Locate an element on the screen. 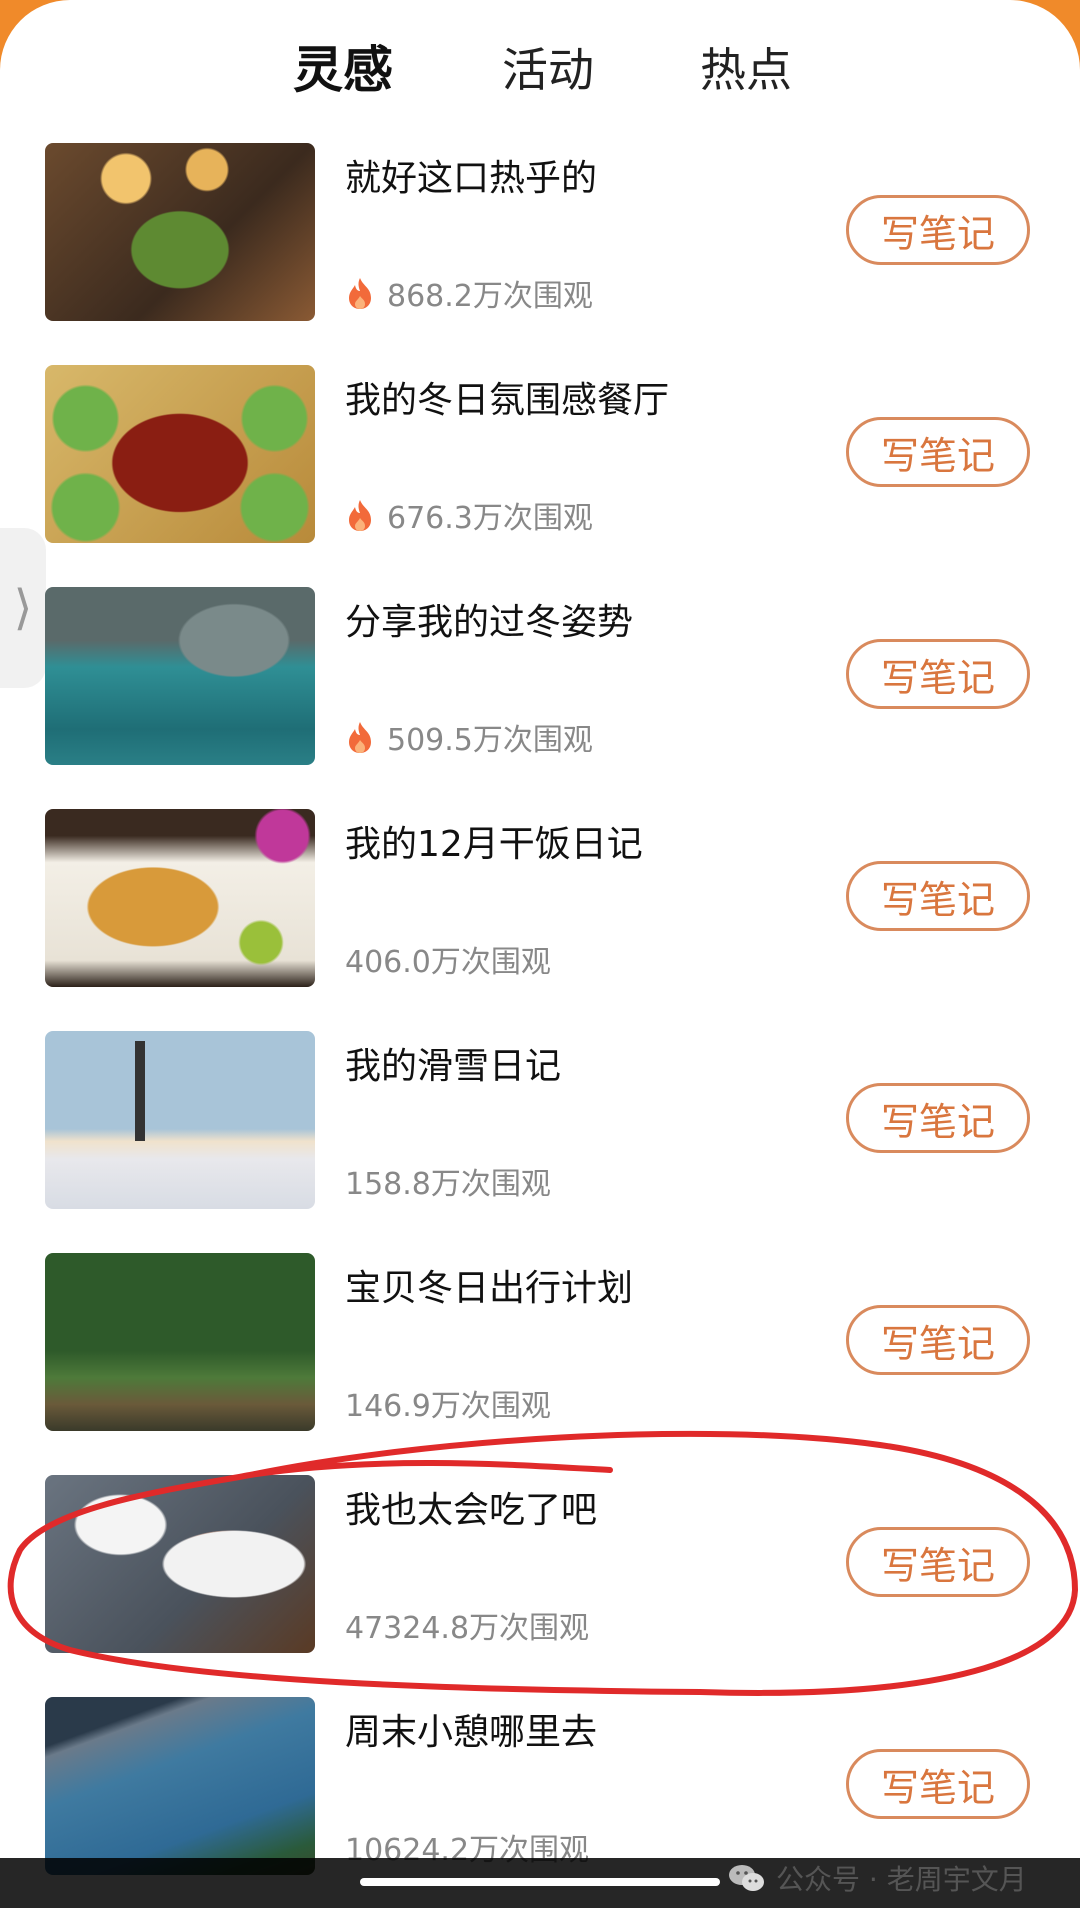  topic-title: 我也太会吃了吧 is located at coordinates (471, 1510).